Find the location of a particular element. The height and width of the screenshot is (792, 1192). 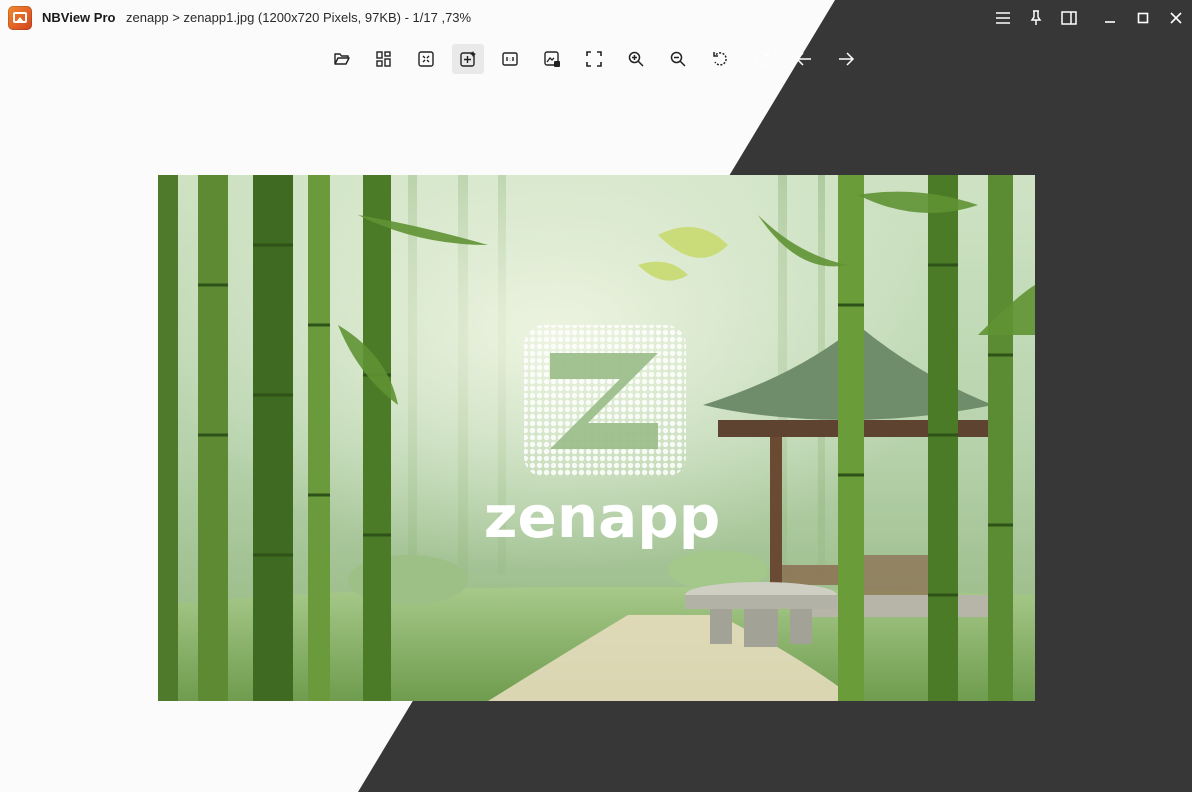

thumbnails-button is located at coordinates (384, 59).